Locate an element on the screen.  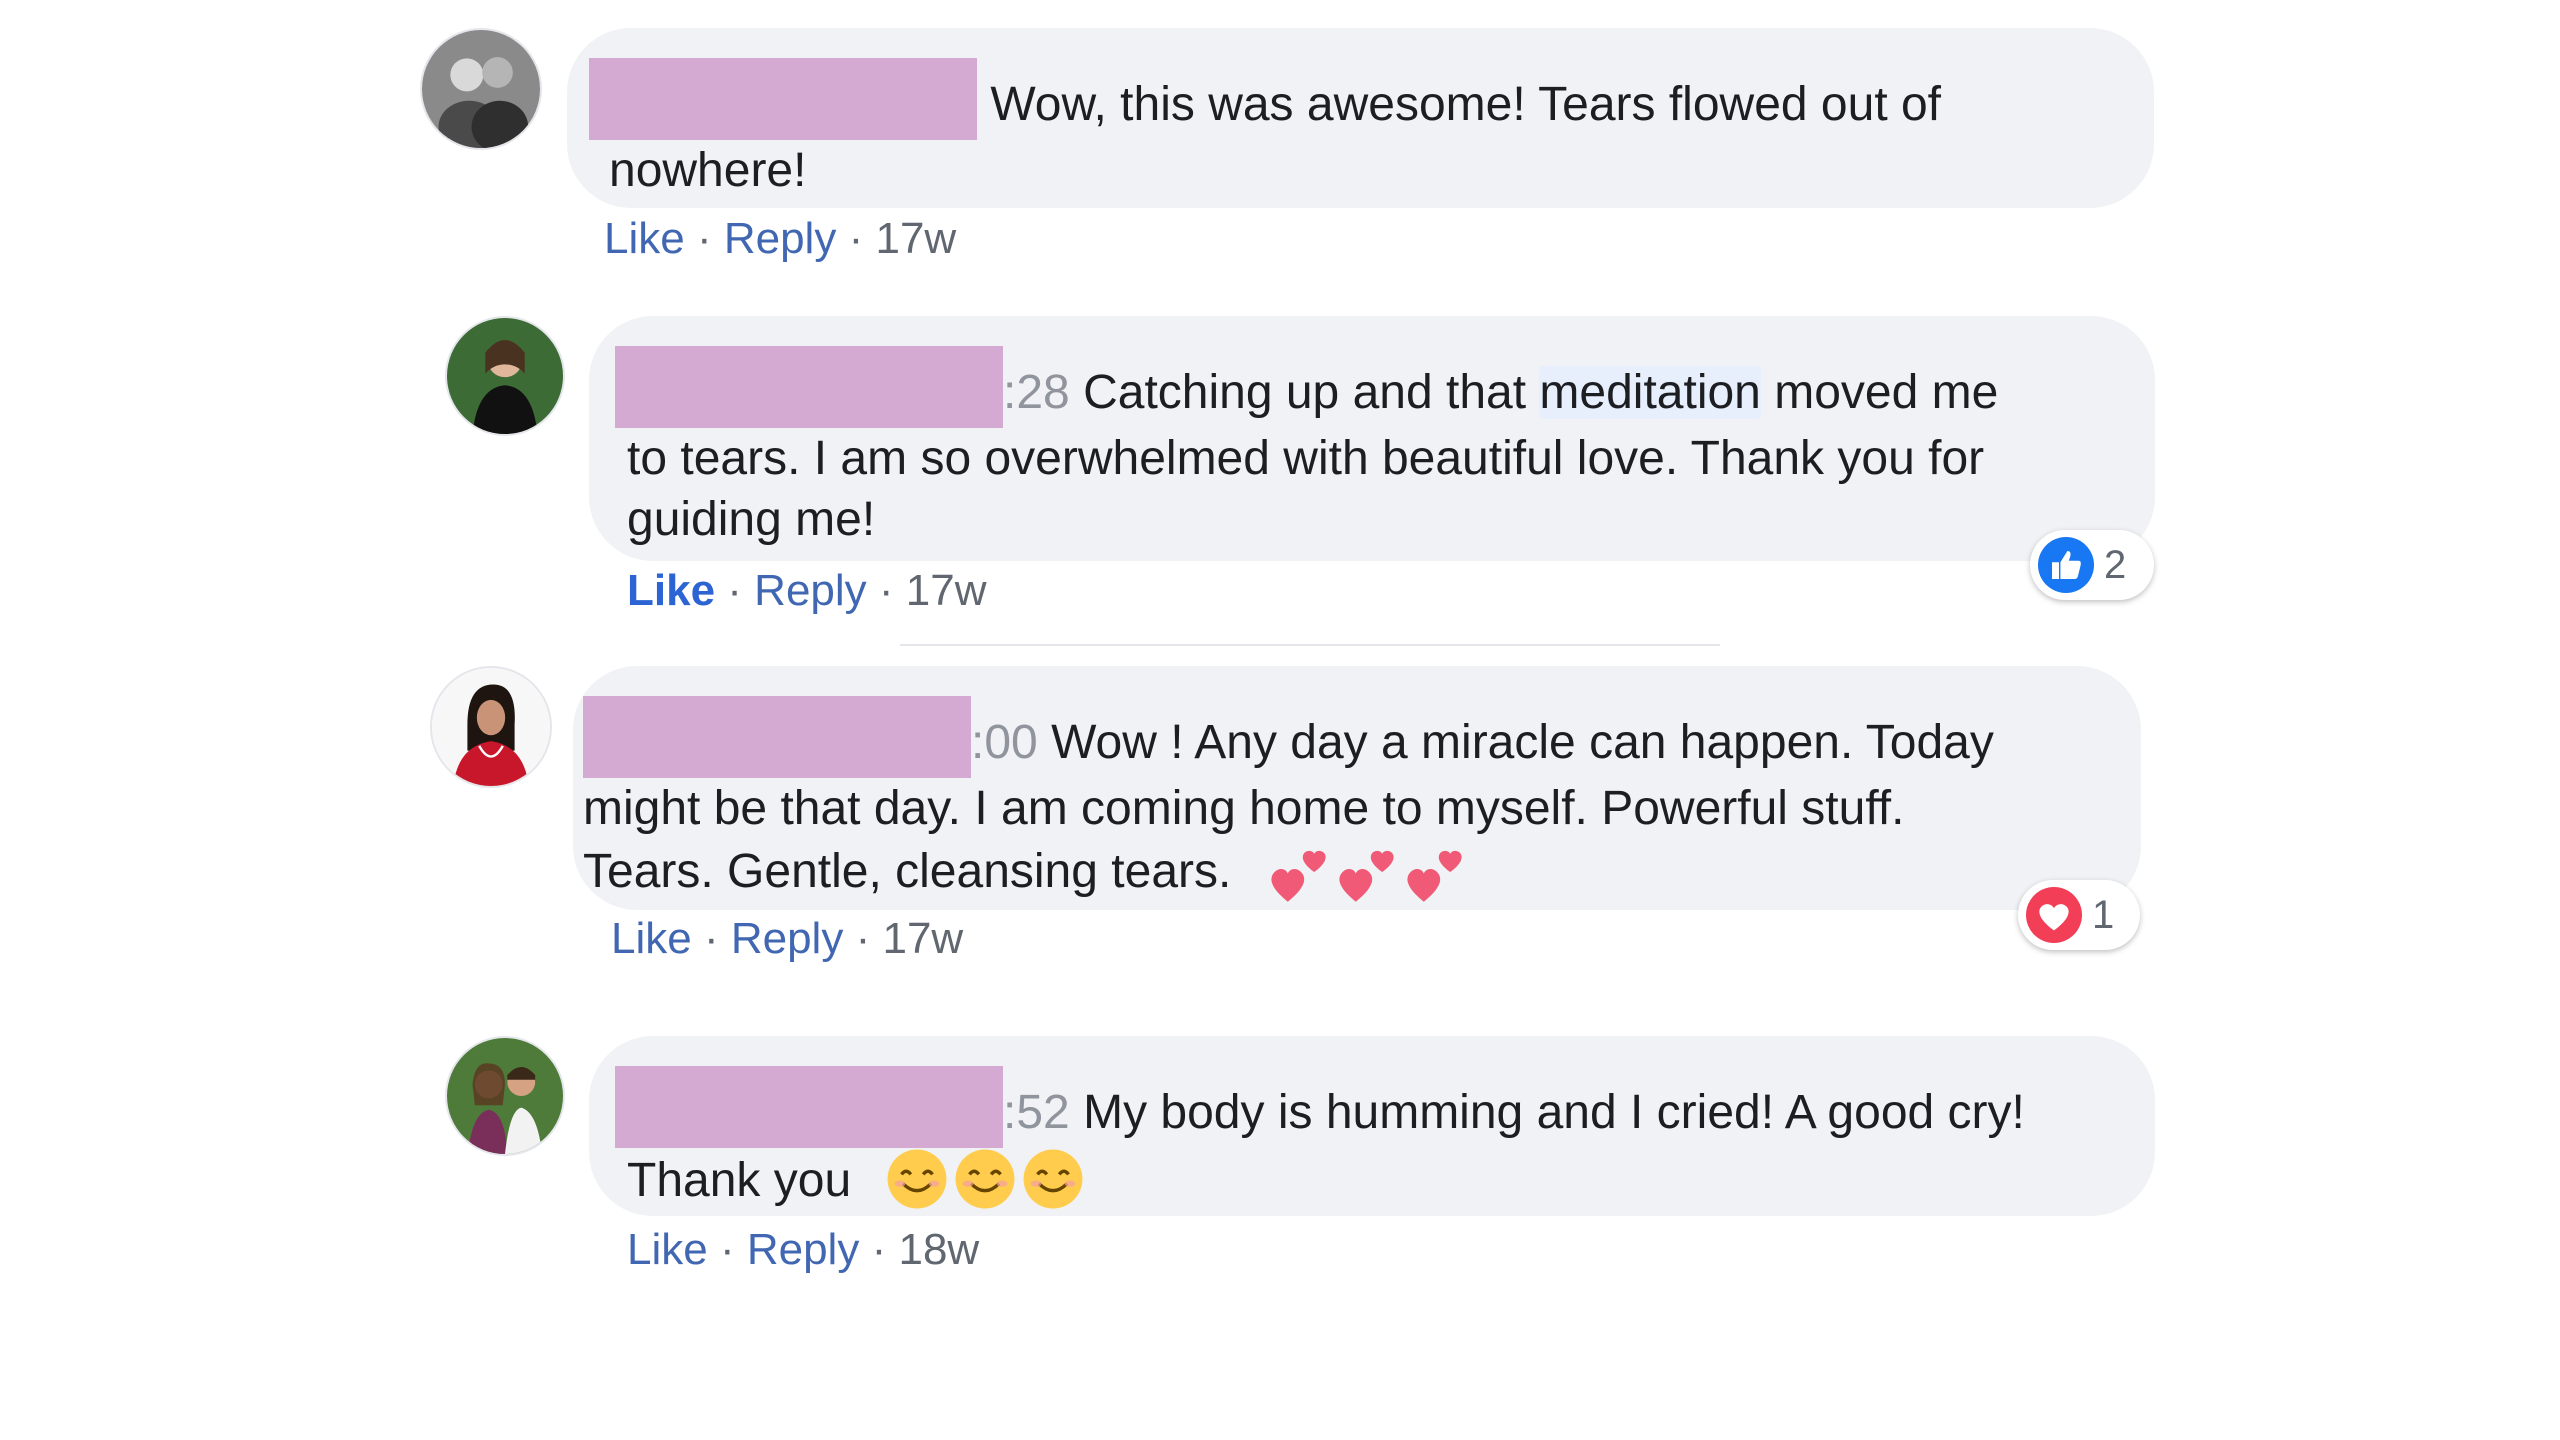
comment-text-cont: moved me is located at coordinates (1879, 392).